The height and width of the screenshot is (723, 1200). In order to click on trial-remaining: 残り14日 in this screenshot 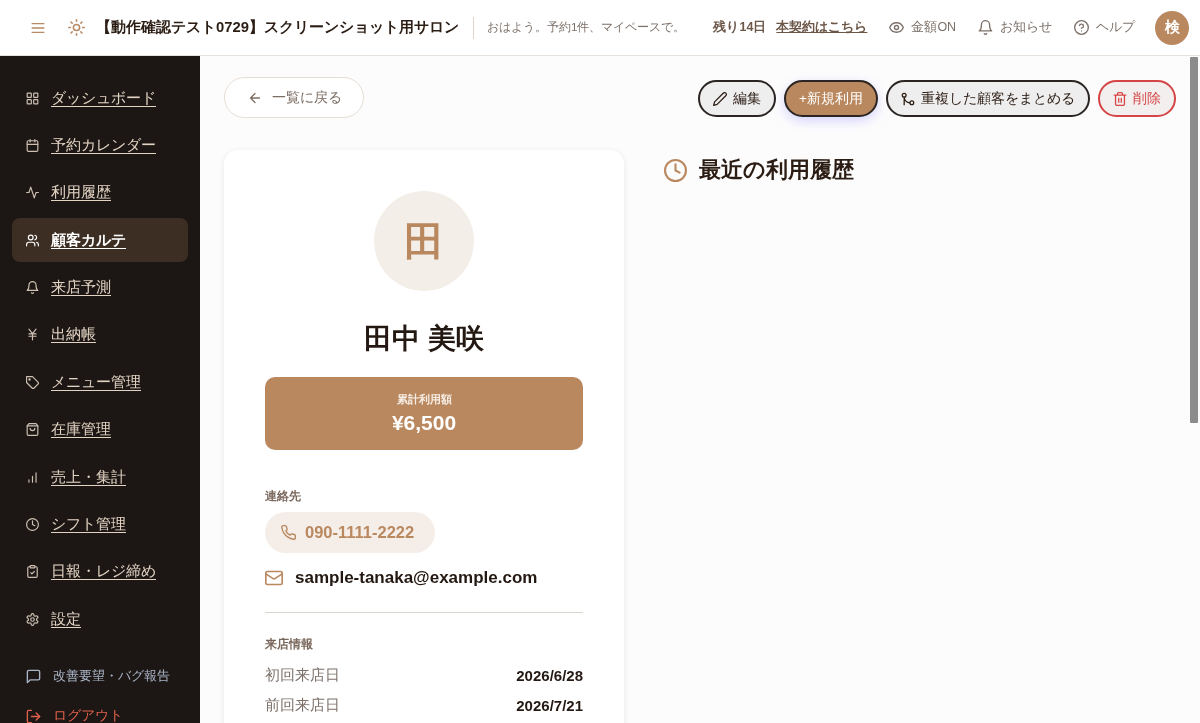, I will do `click(740, 27)`.